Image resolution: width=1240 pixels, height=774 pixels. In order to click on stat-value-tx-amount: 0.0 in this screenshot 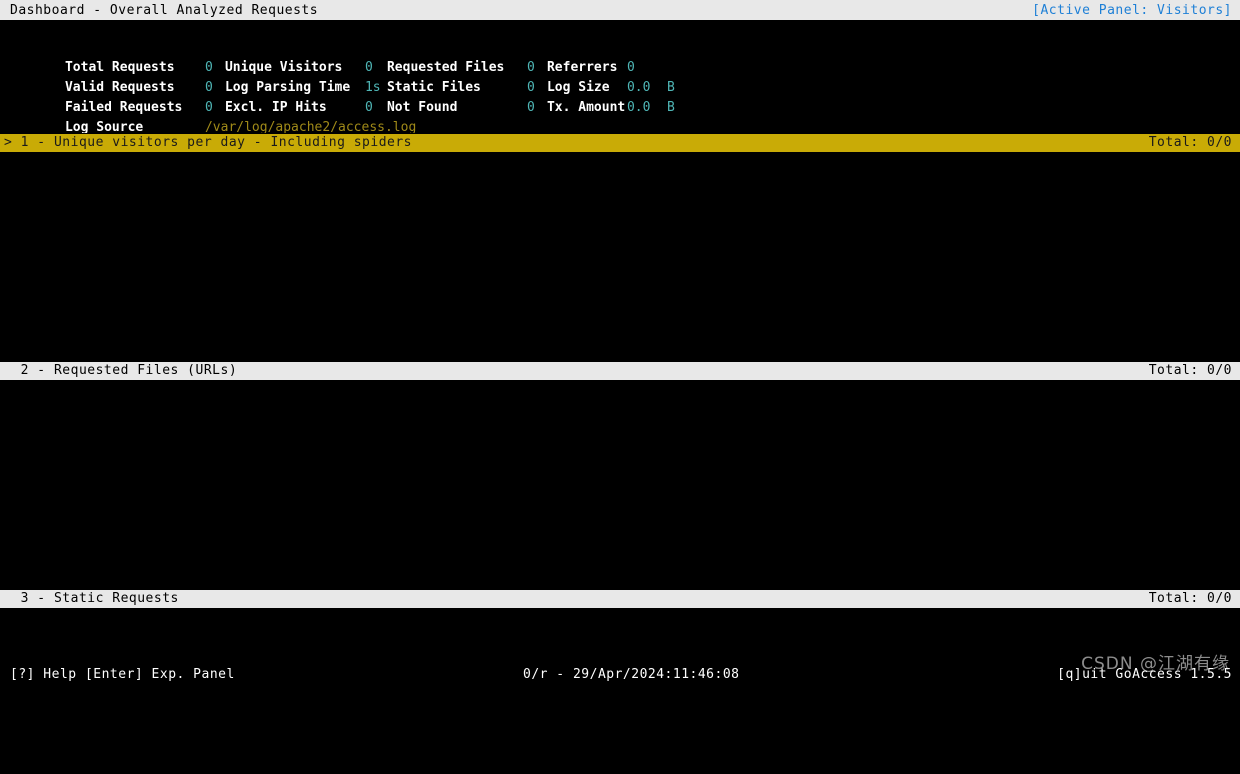, I will do `click(638, 107)`.